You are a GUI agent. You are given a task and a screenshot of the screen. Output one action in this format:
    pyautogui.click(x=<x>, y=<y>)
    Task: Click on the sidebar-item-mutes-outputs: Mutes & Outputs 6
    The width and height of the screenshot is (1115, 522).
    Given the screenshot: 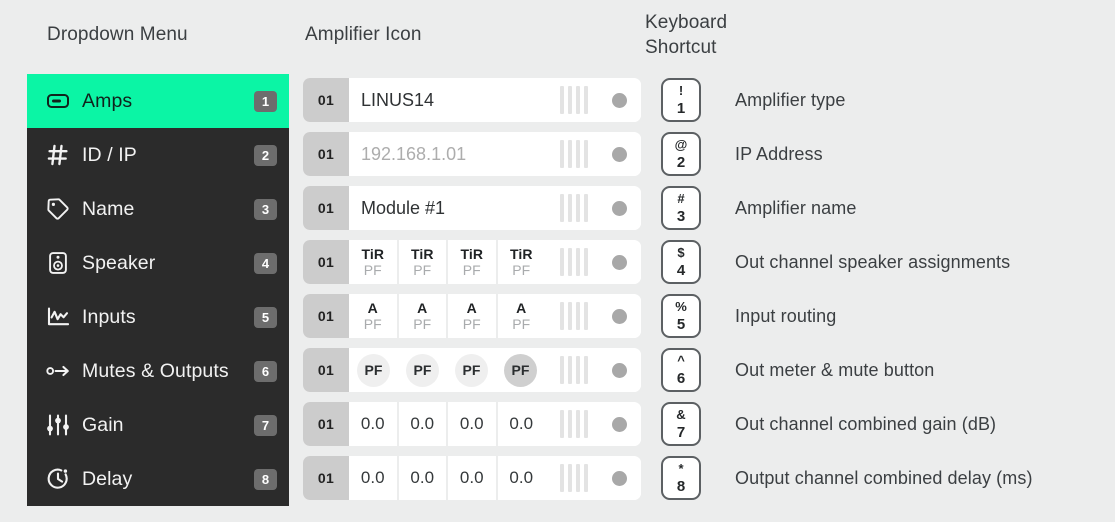 What is the action you would take?
    pyautogui.click(x=158, y=371)
    